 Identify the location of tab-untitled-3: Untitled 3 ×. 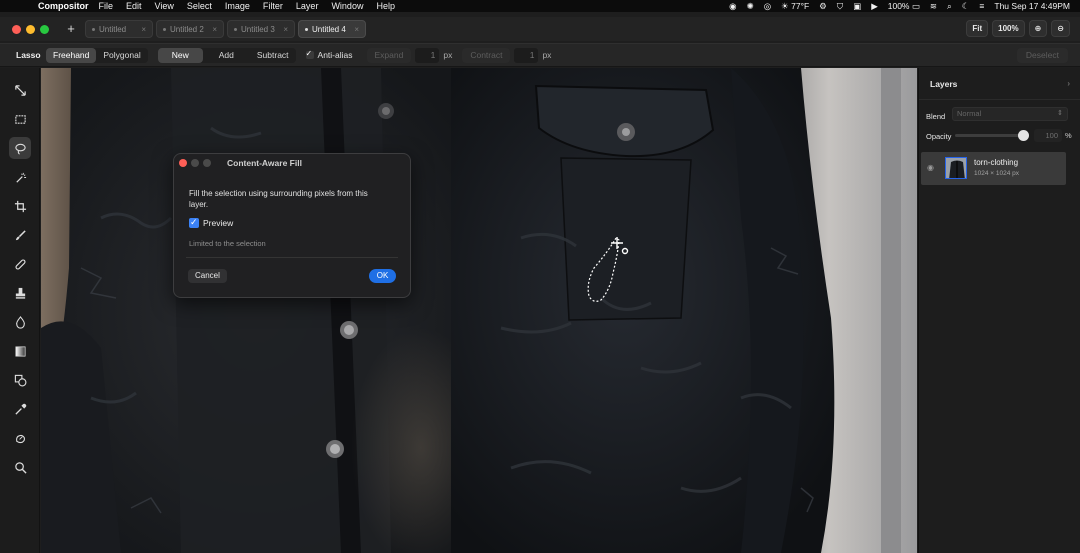
(261, 29).